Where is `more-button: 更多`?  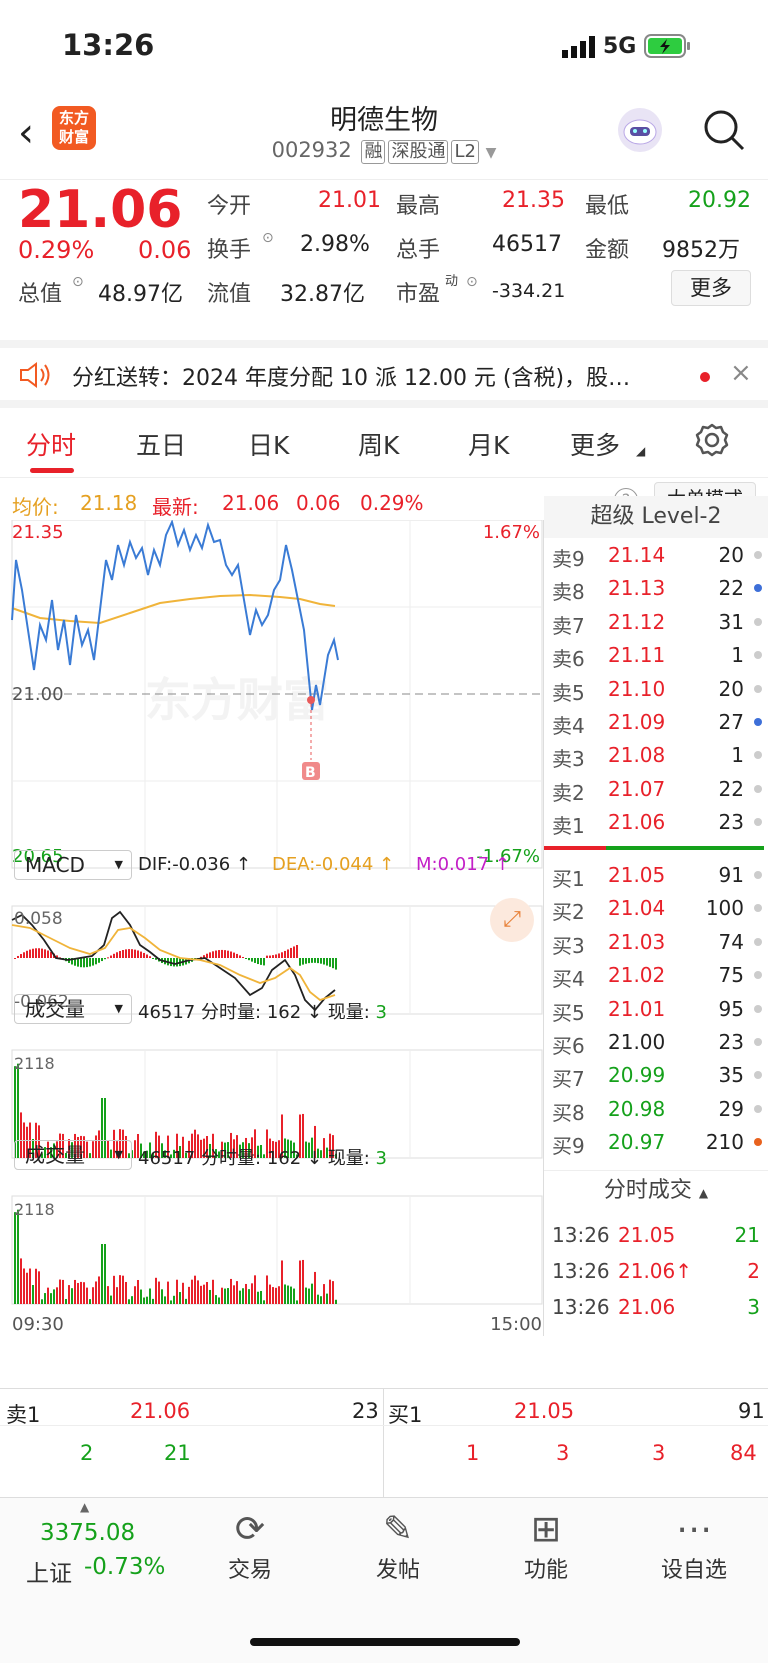 more-button: 更多 is located at coordinates (711, 288).